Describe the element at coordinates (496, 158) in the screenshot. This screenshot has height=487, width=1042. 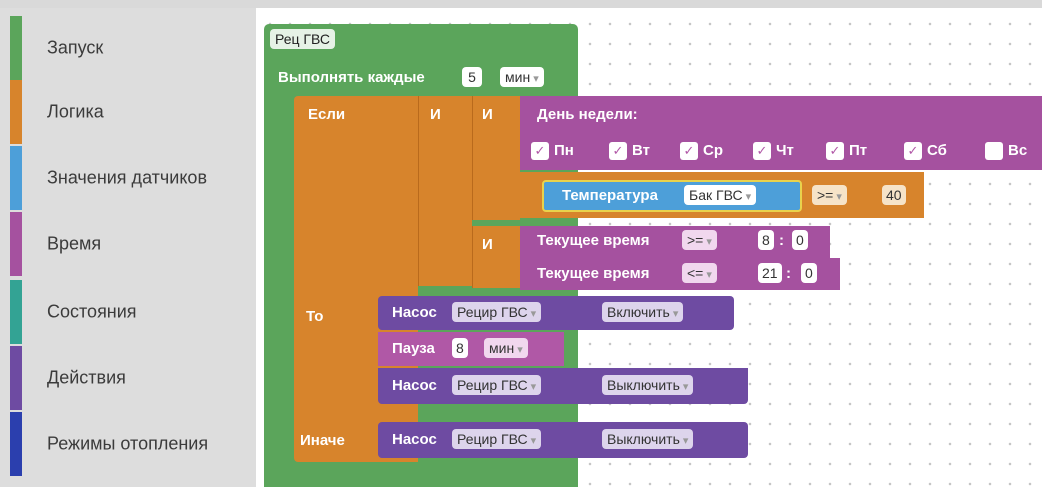
I see `and-block-inner` at that location.